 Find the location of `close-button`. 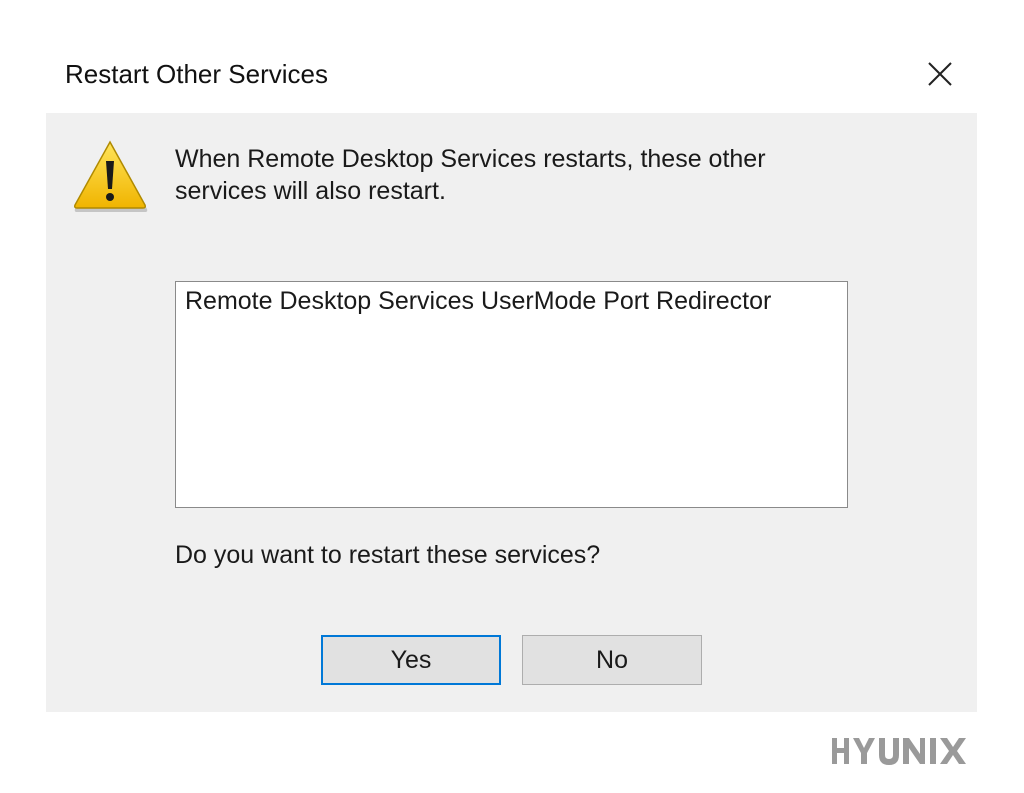

close-button is located at coordinates (940, 74).